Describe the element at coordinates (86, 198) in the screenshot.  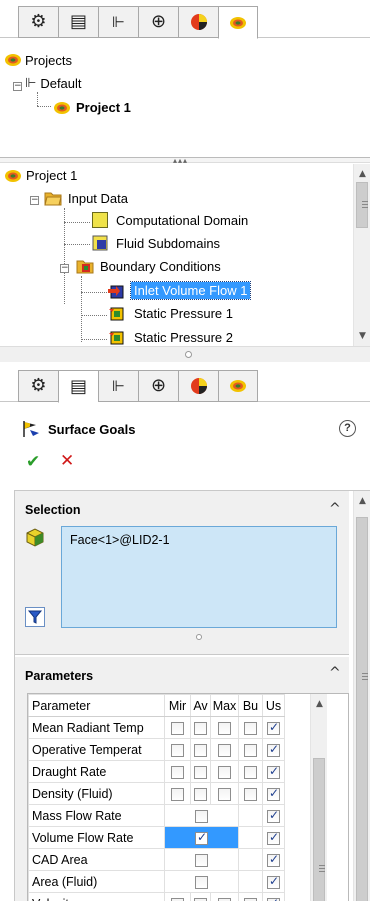
I see `input-data-item: Input Data` at that location.